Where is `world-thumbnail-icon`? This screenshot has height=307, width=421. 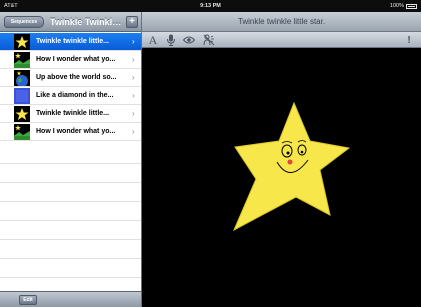 world-thumbnail-icon is located at coordinates (22, 78).